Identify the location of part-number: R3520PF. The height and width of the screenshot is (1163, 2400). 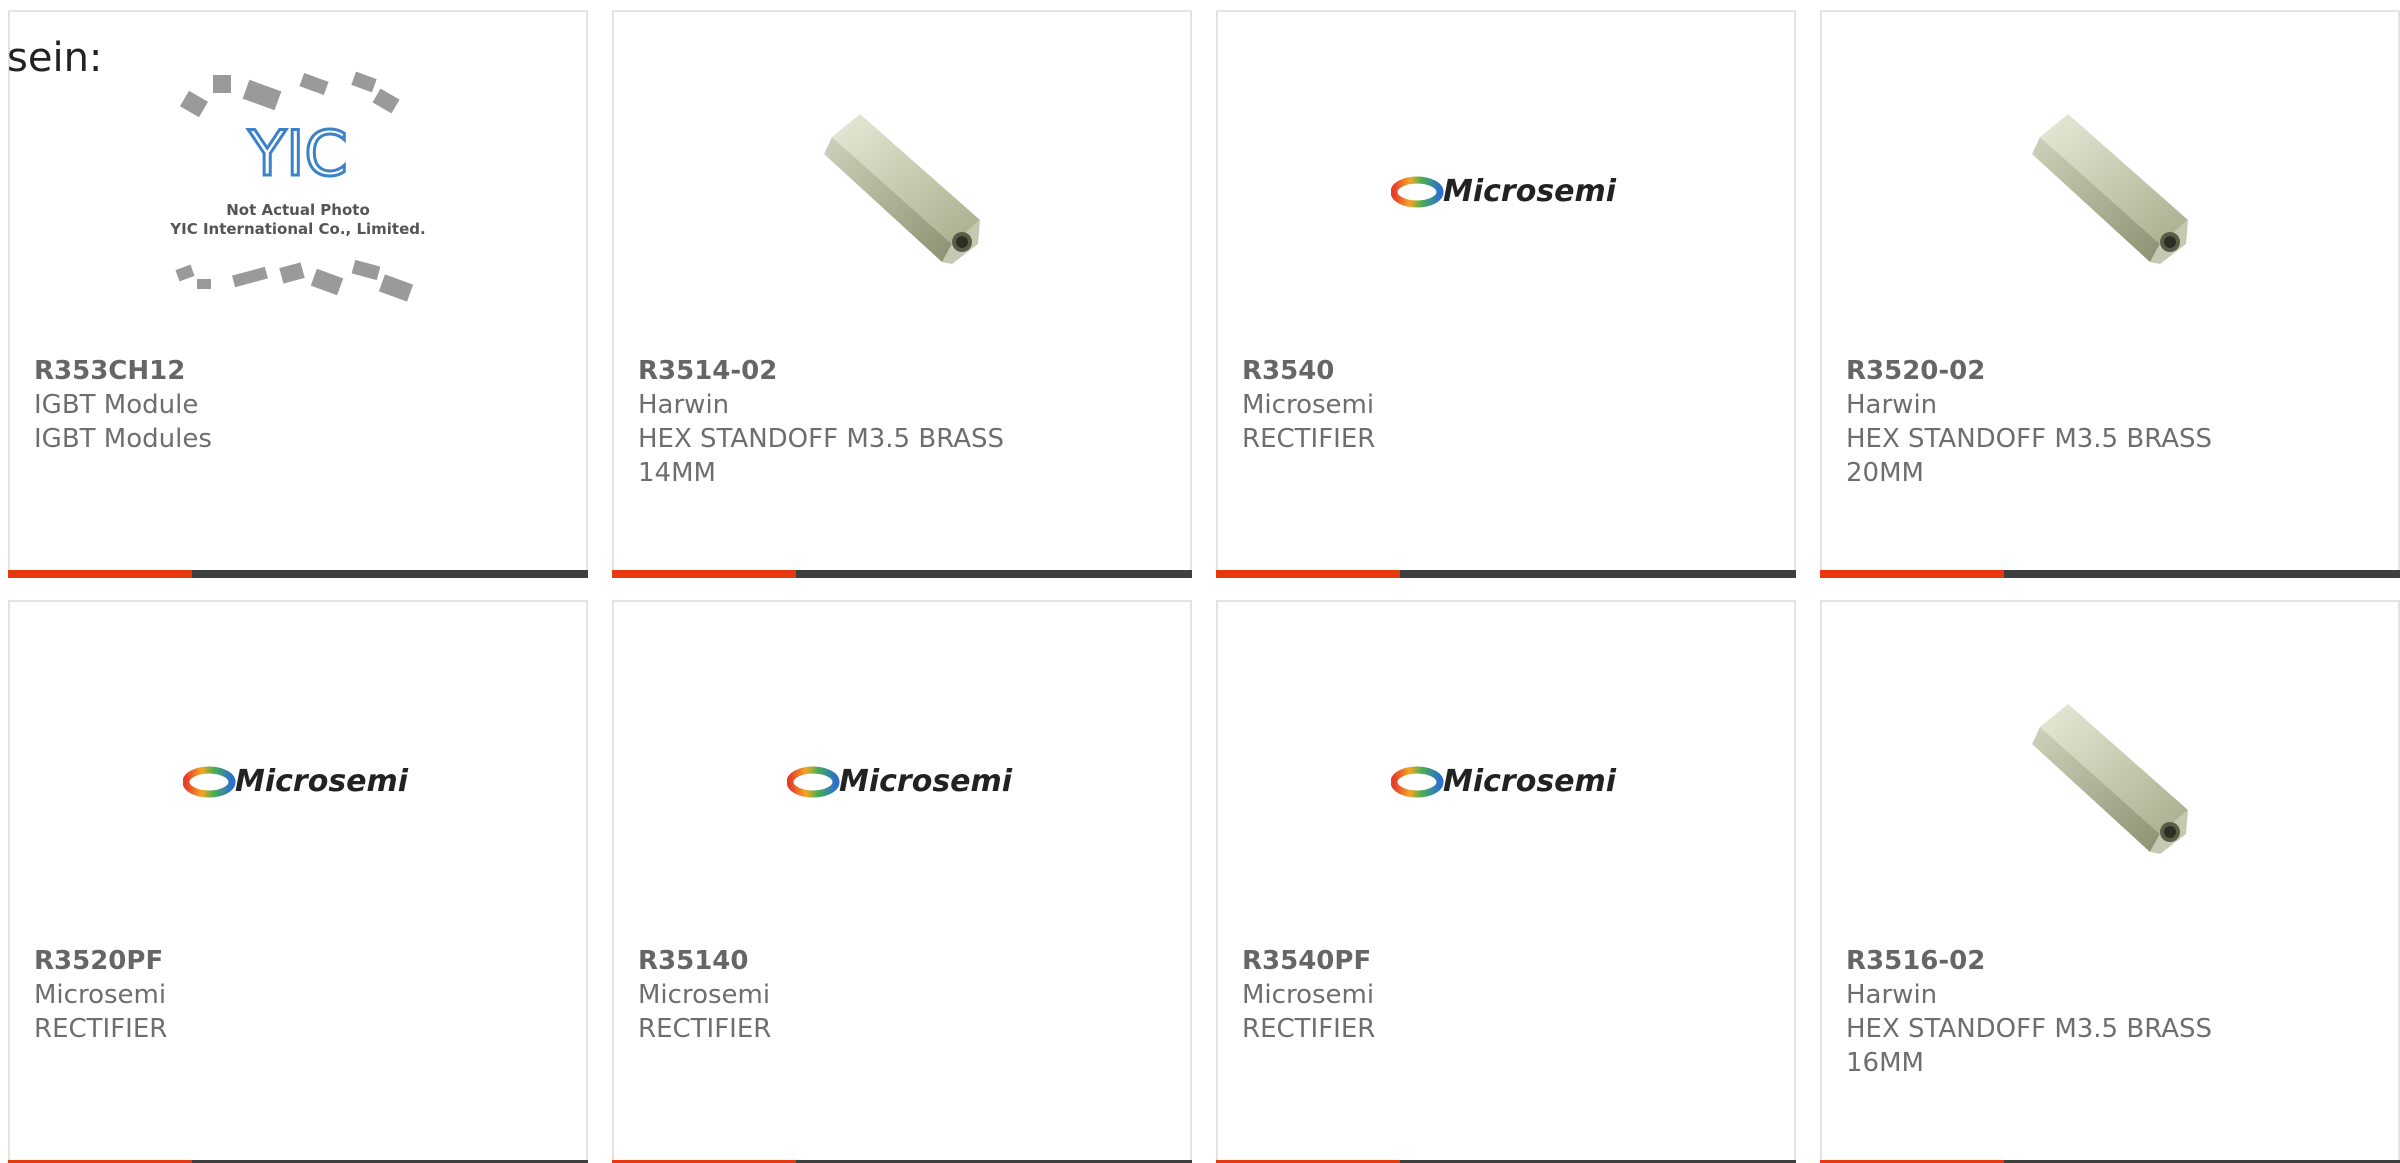
(99, 961).